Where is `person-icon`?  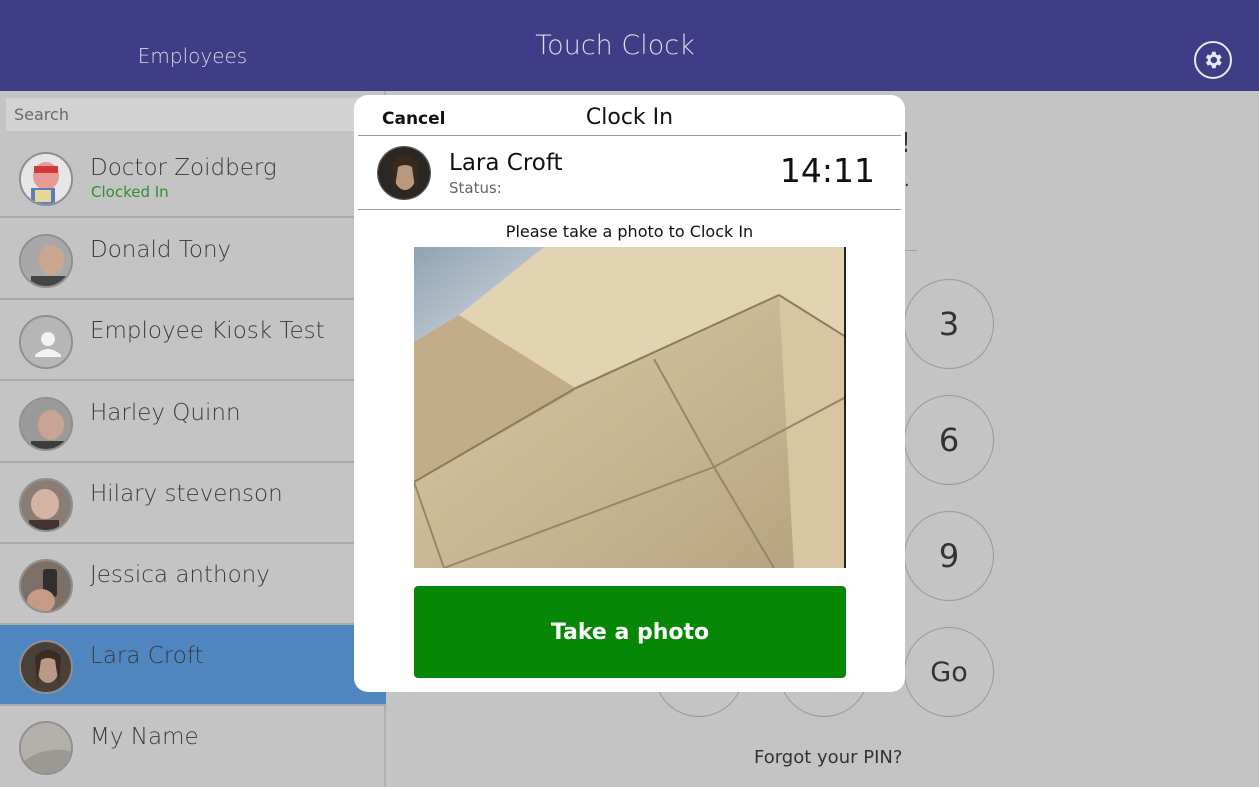 person-icon is located at coordinates (46, 342).